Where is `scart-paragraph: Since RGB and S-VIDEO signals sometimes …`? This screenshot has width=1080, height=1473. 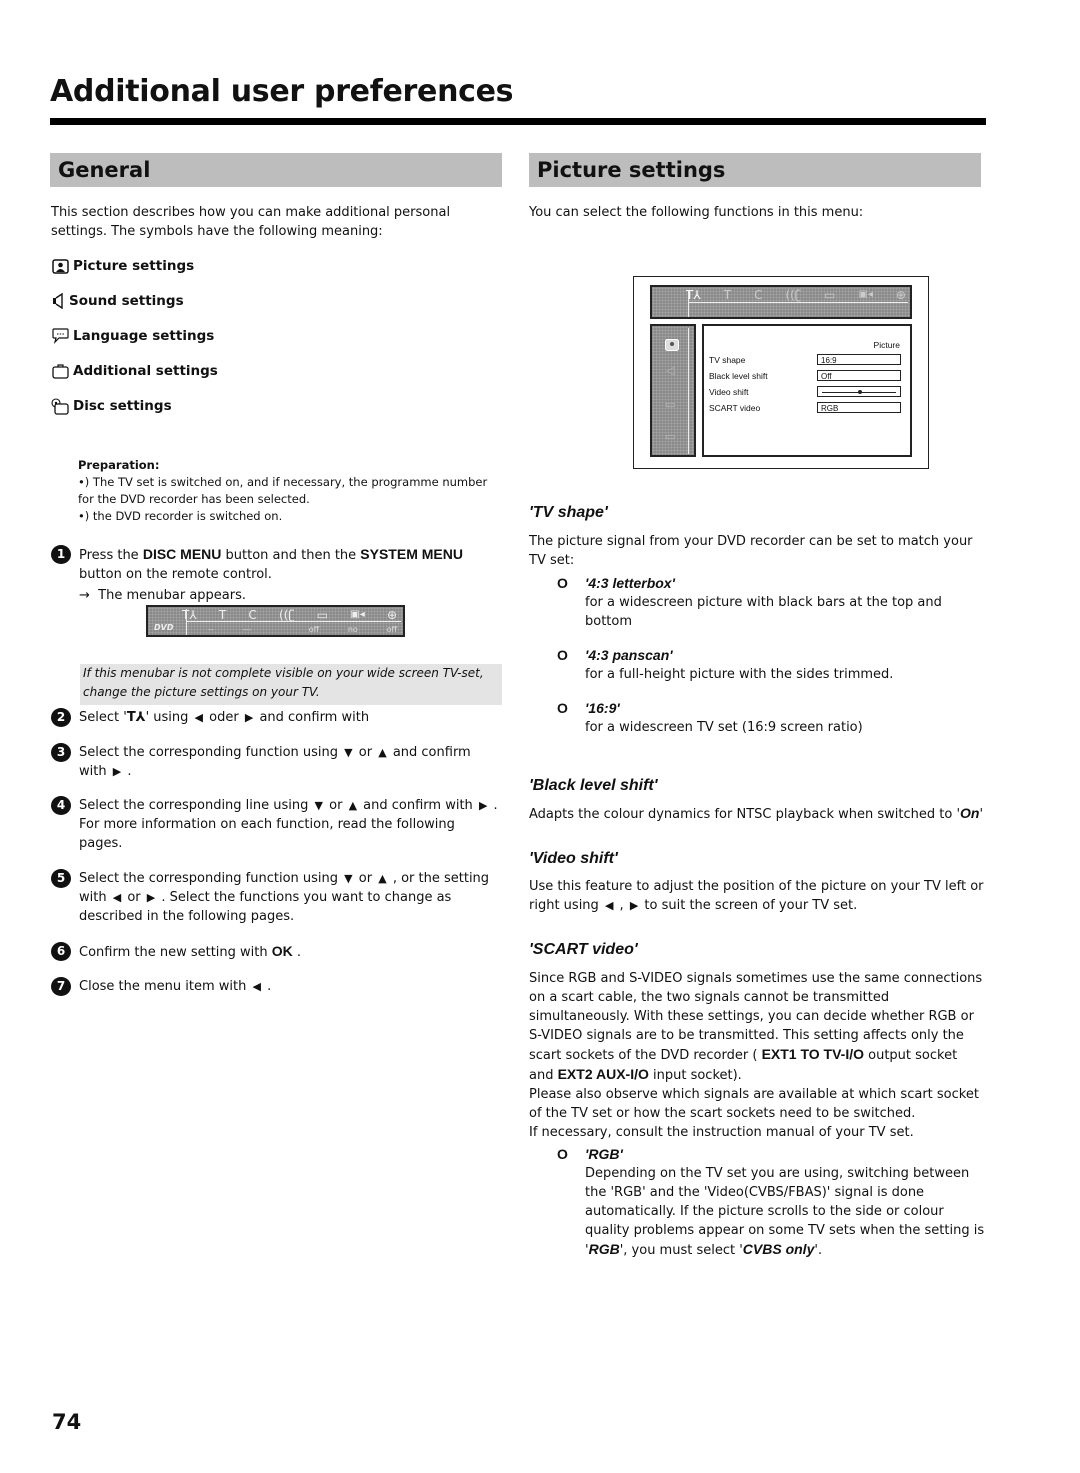
scart-paragraph: Since RGB and S-VIDEO signals sometimes … is located at coordinates (756, 1027).